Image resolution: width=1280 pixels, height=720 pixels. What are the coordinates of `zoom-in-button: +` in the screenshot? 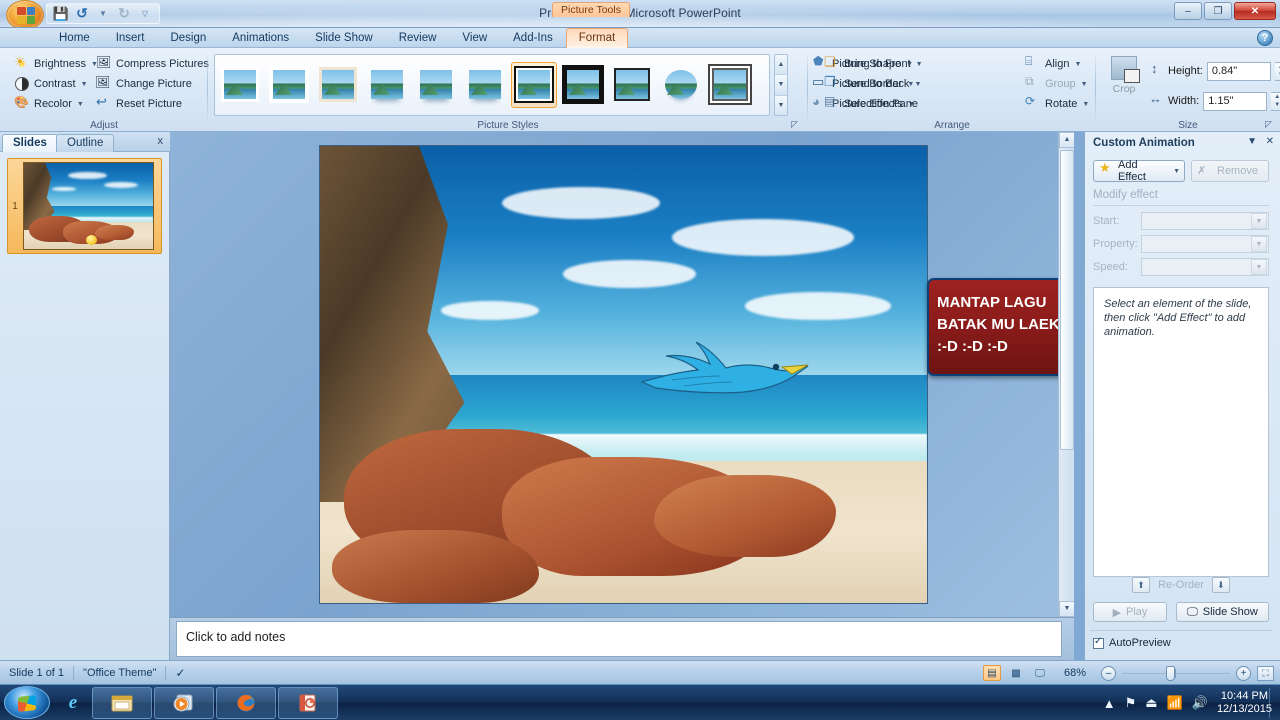 It's located at (1243, 673).